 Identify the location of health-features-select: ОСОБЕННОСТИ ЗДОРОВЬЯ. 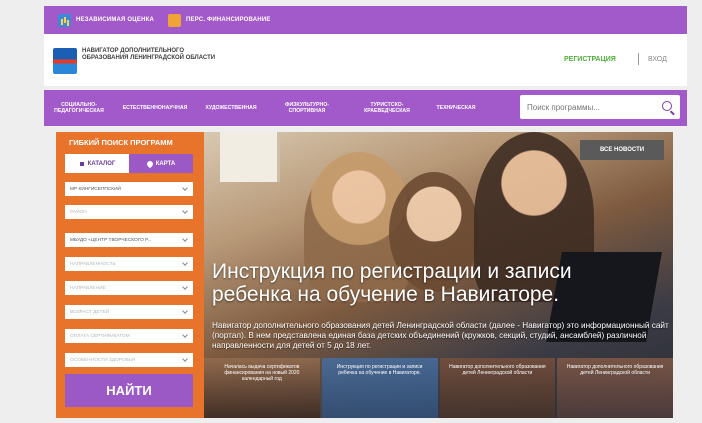
(129, 360).